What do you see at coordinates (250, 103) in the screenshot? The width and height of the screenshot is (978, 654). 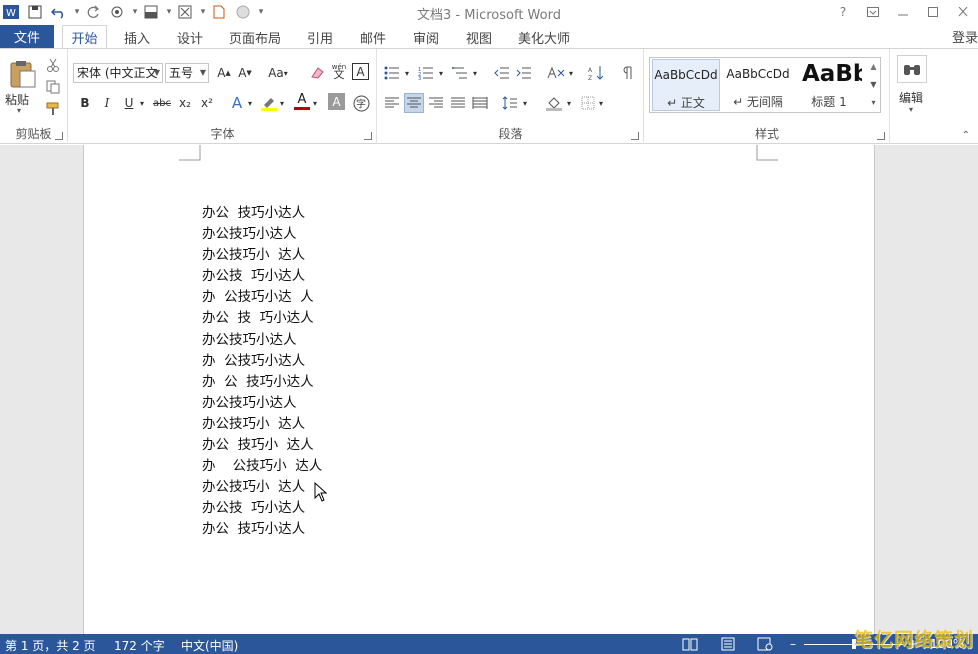 I see `text-effects-dropdown-icon: ▾` at bounding box center [250, 103].